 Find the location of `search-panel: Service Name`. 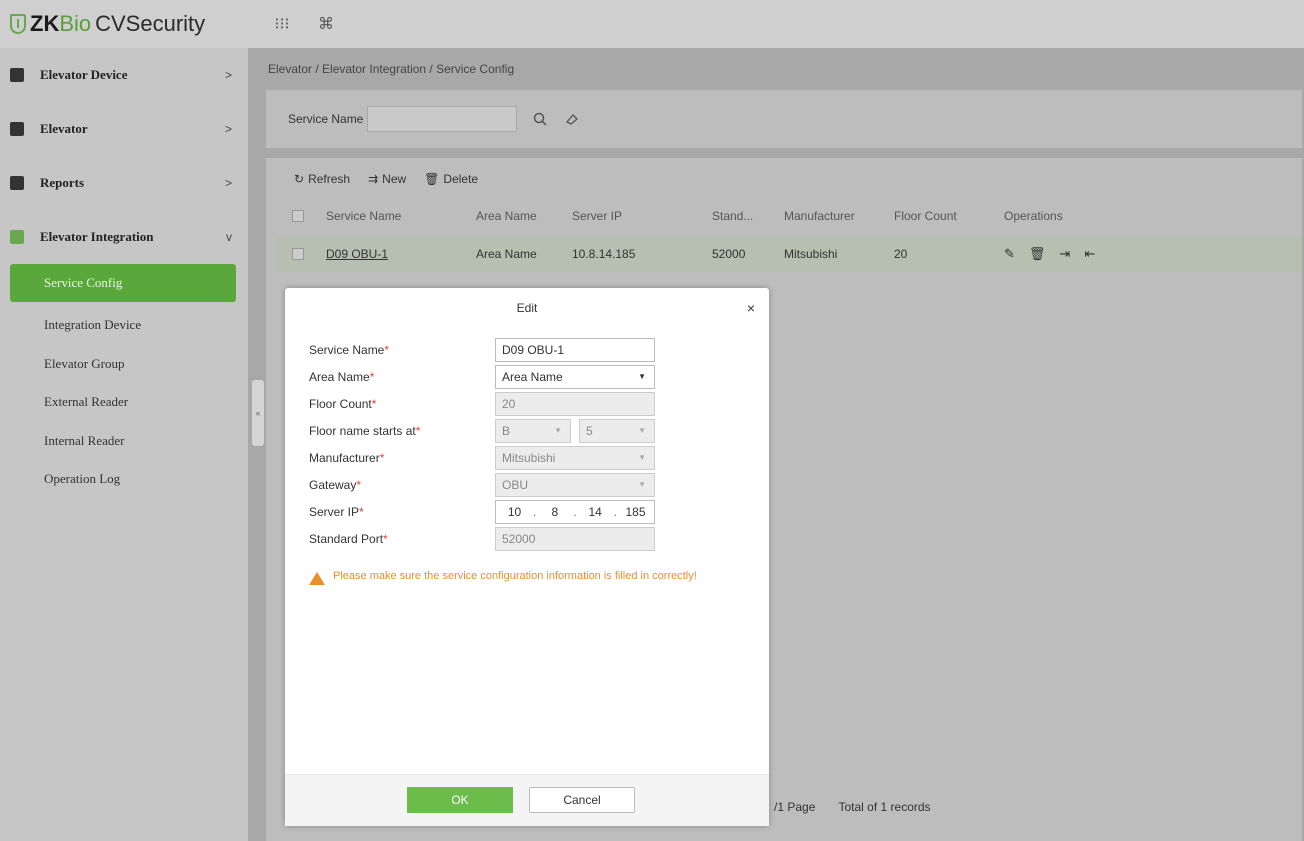

search-panel: Service Name is located at coordinates (784, 119).